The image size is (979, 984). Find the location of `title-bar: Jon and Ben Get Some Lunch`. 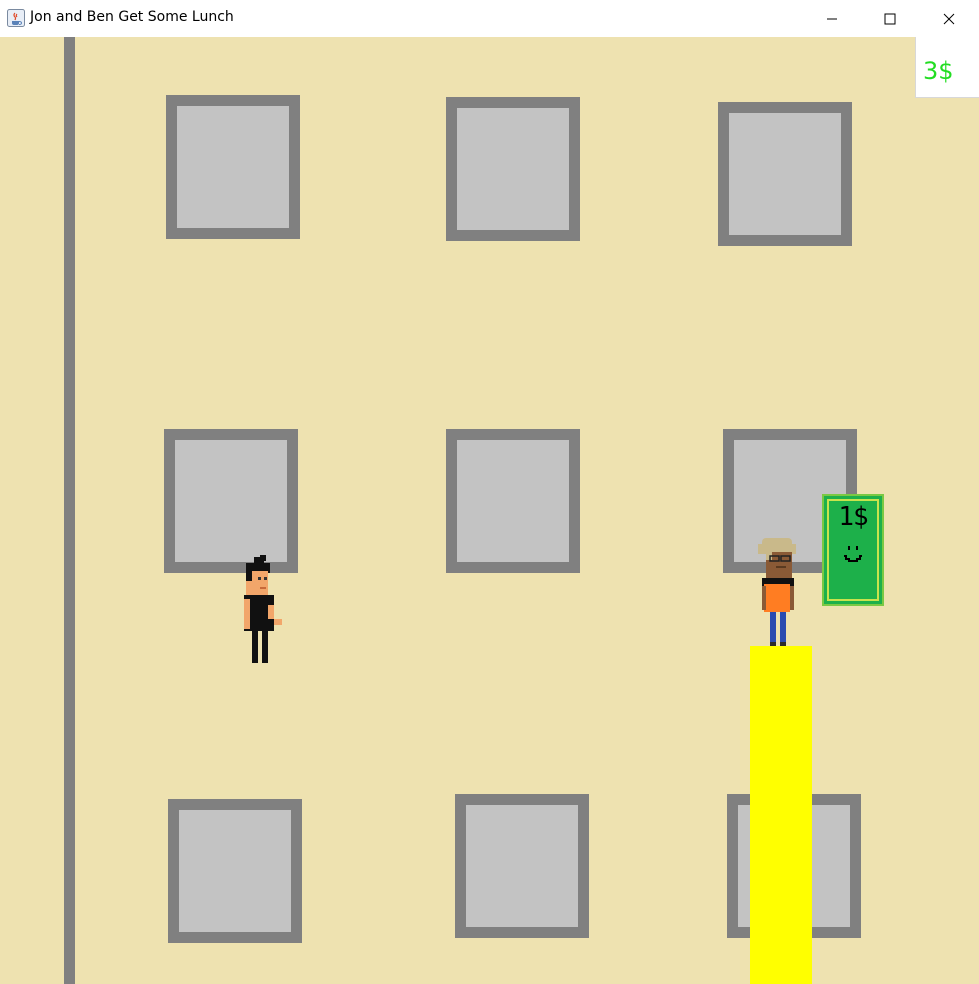

title-bar: Jon and Ben Get Some Lunch is located at coordinates (489, 18).